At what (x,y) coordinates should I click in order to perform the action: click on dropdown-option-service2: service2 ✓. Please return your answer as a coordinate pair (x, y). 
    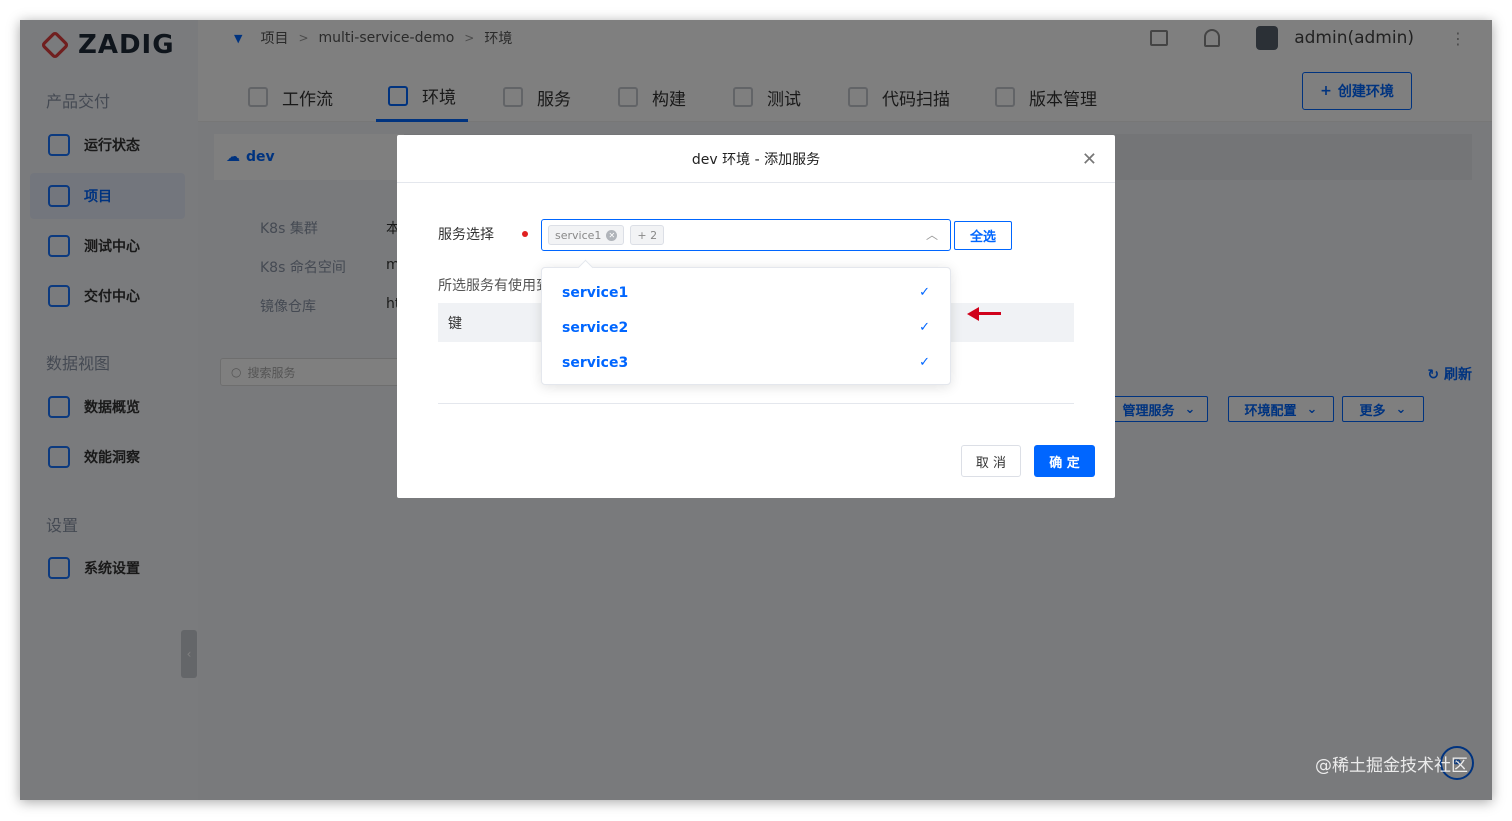
    Looking at the image, I should click on (746, 327).